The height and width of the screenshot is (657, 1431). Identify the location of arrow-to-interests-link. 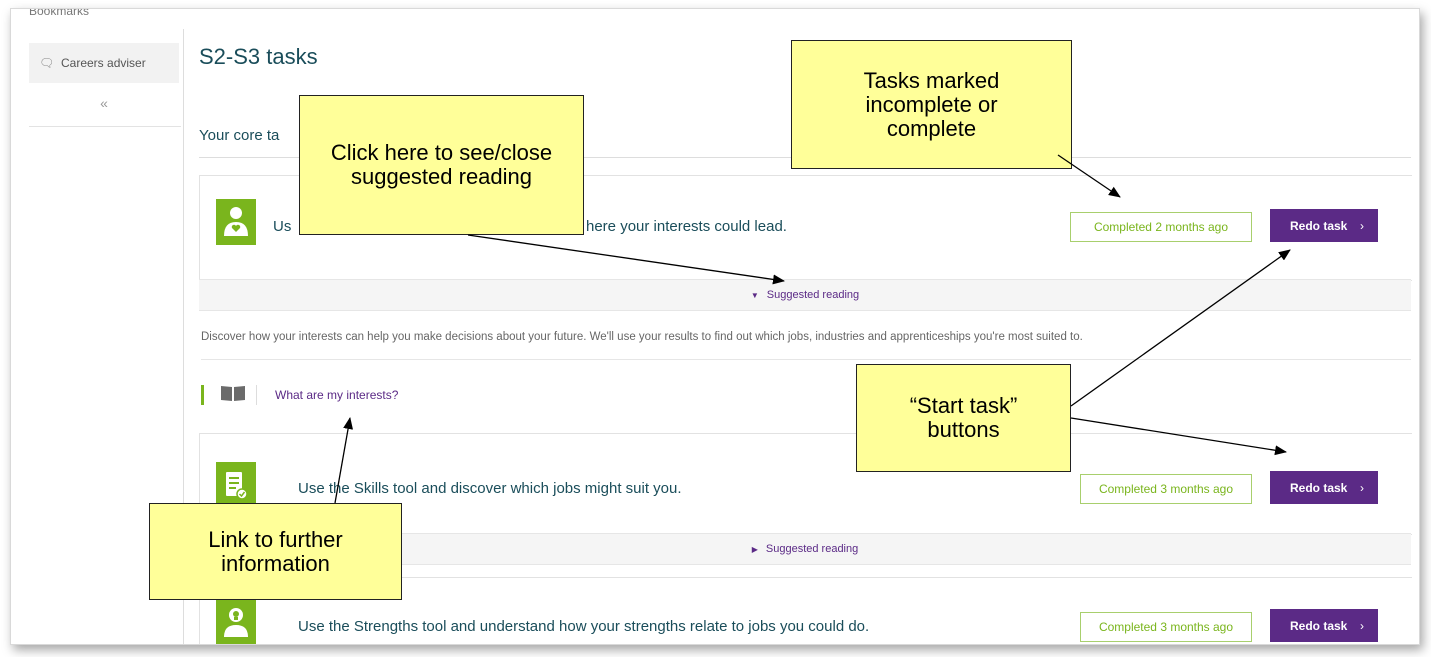
(344, 460).